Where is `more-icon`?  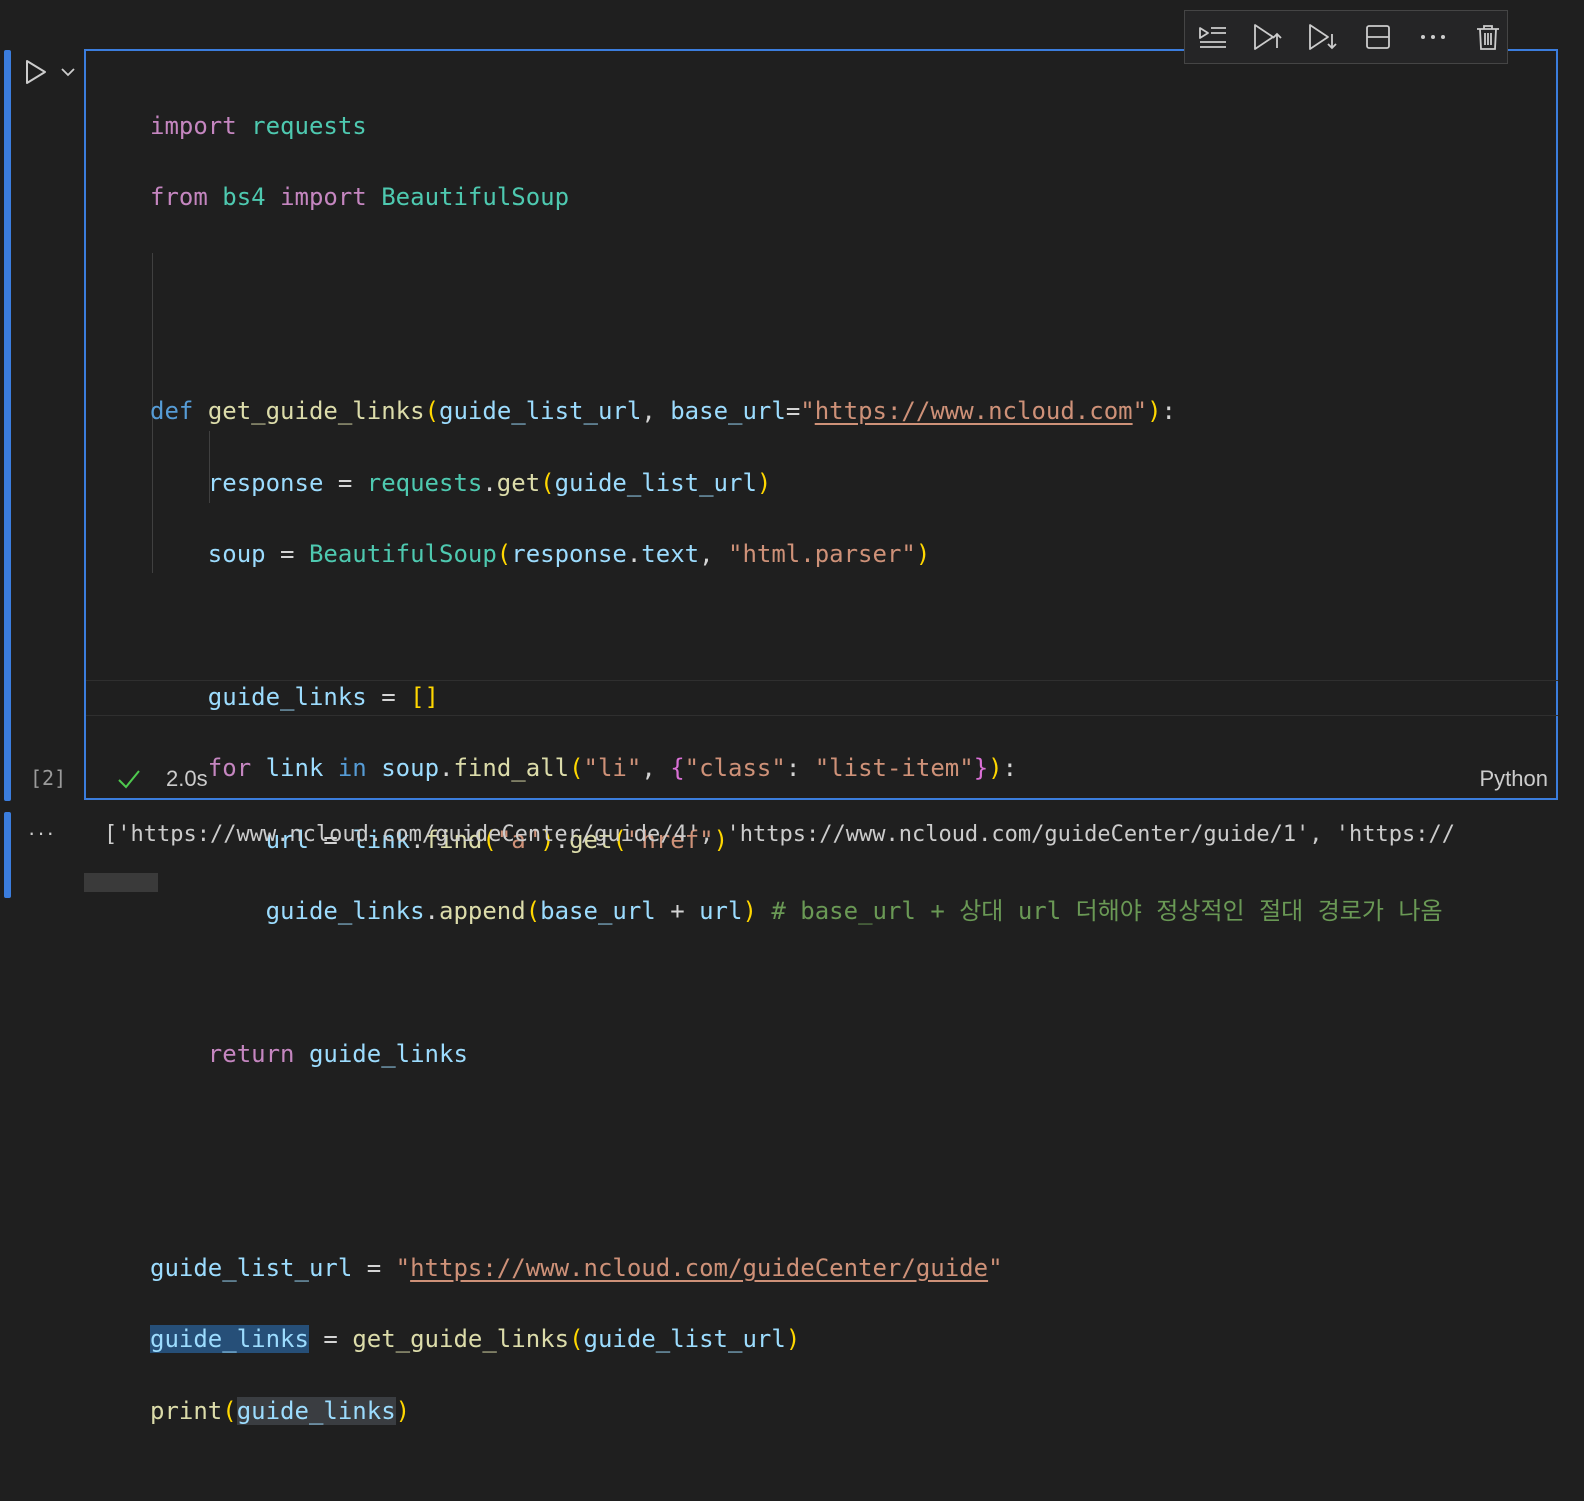 more-icon is located at coordinates (1432, 37).